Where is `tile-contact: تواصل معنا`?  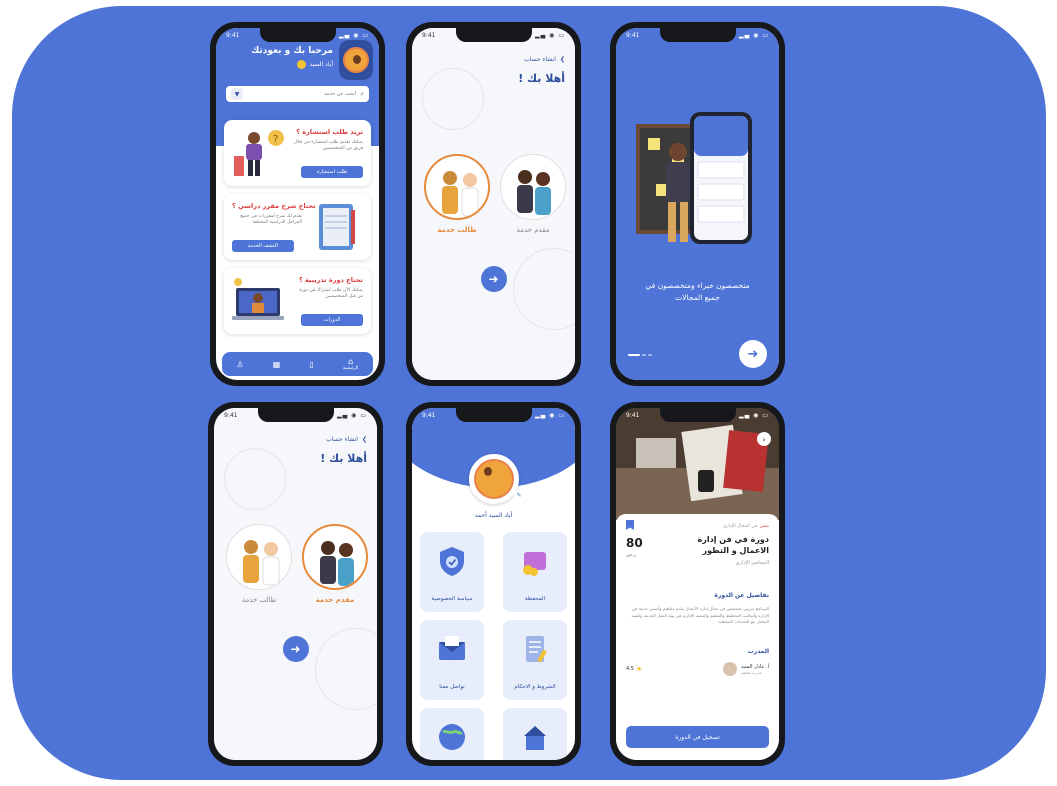
tile-contact: تواصل معنا is located at coordinates (452, 660).